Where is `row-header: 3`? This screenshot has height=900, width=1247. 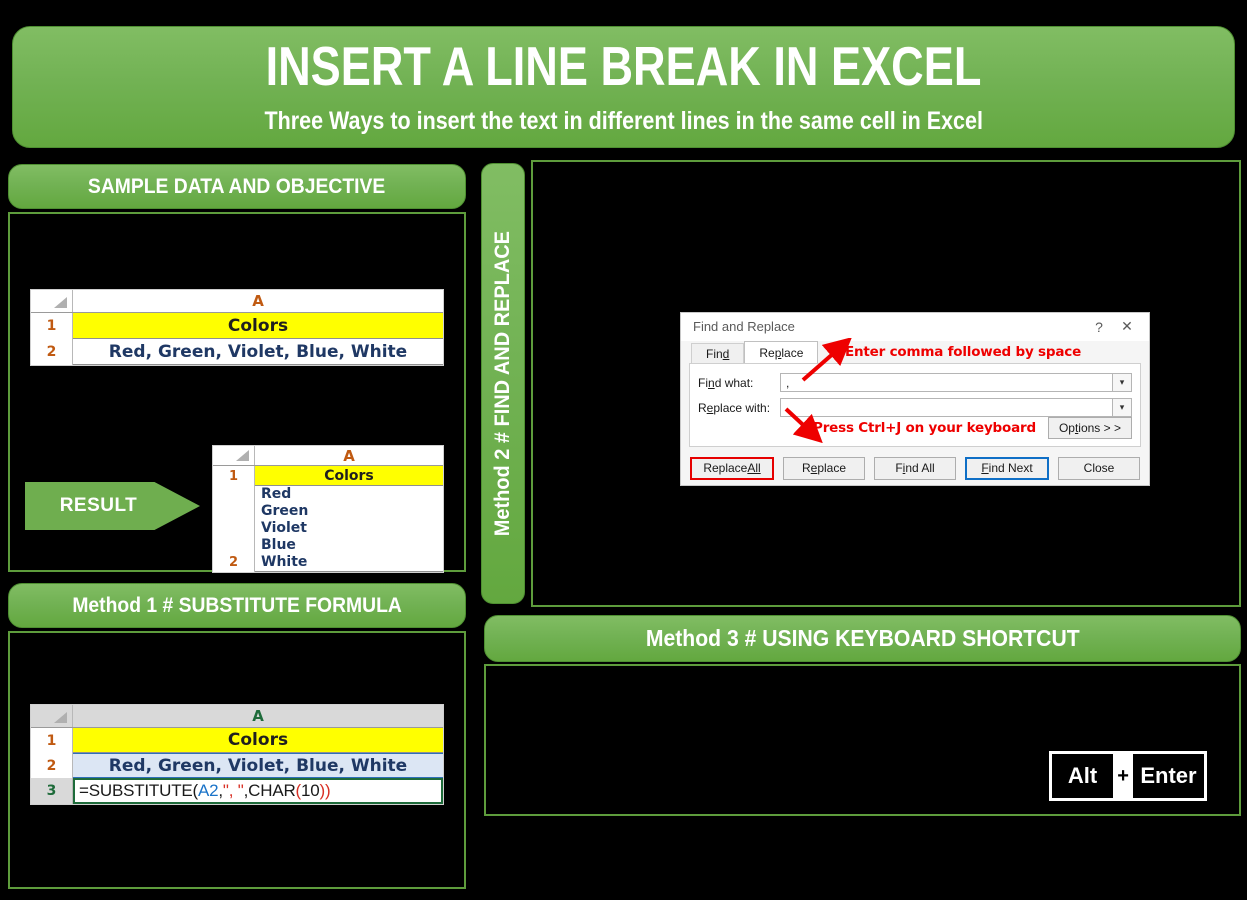 row-header: 3 is located at coordinates (52, 791).